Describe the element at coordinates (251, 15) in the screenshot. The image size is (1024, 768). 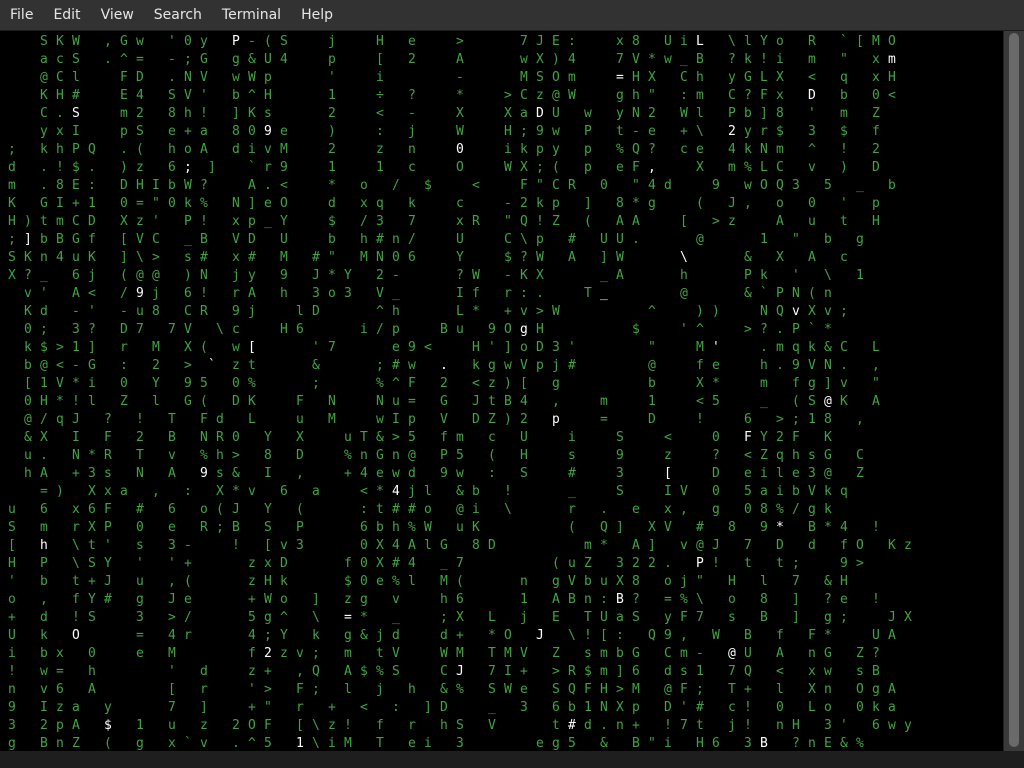
I see `menu-terminal: Terminal` at that location.